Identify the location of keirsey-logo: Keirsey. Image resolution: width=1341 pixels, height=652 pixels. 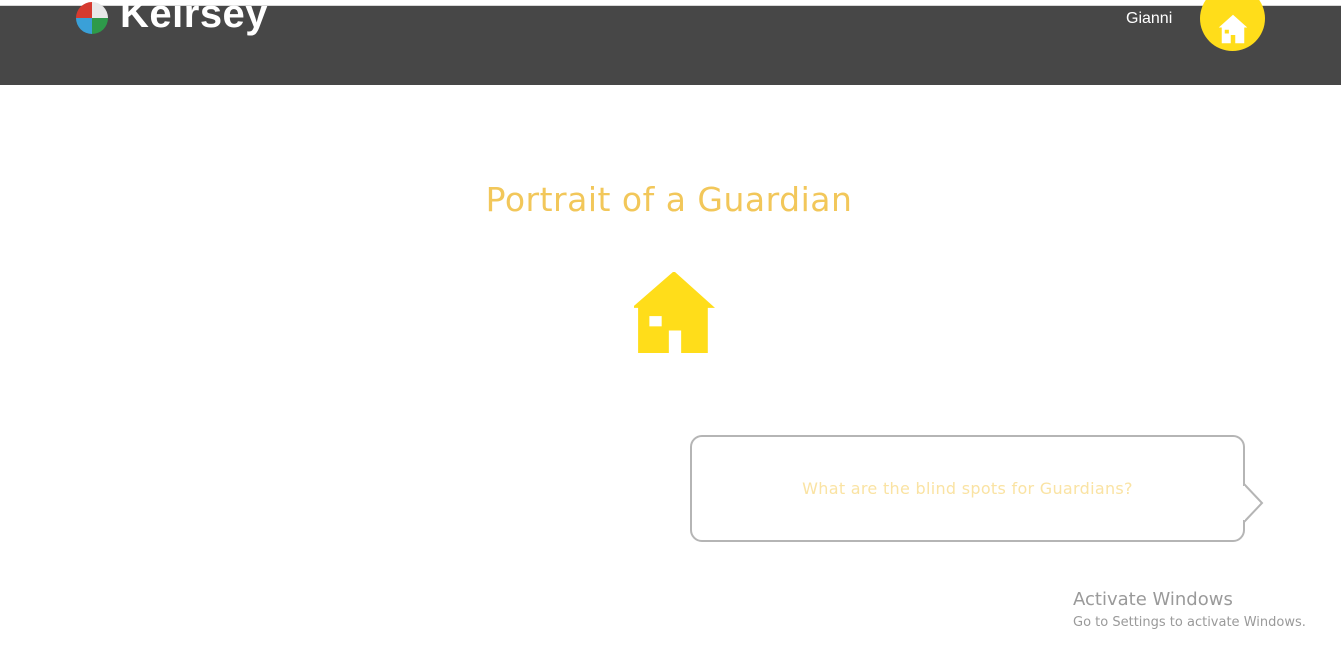
(172, 22).